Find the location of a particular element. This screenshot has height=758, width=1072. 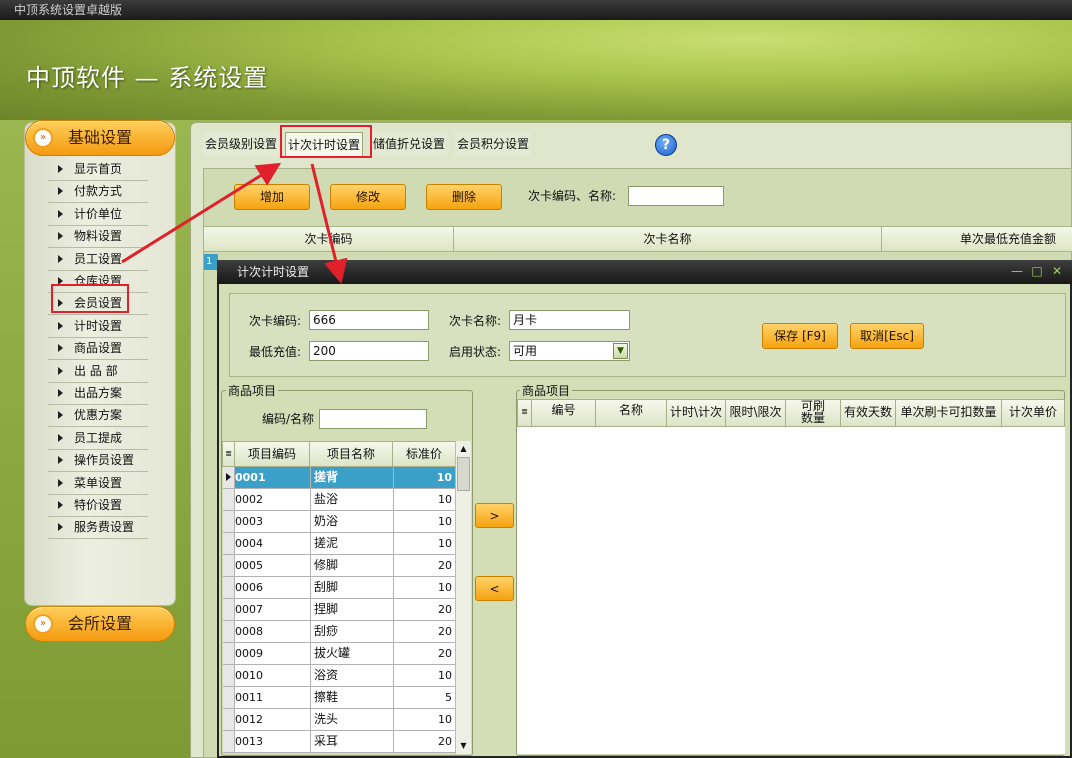

sidebar-item: 员工设置 is located at coordinates (98, 260).